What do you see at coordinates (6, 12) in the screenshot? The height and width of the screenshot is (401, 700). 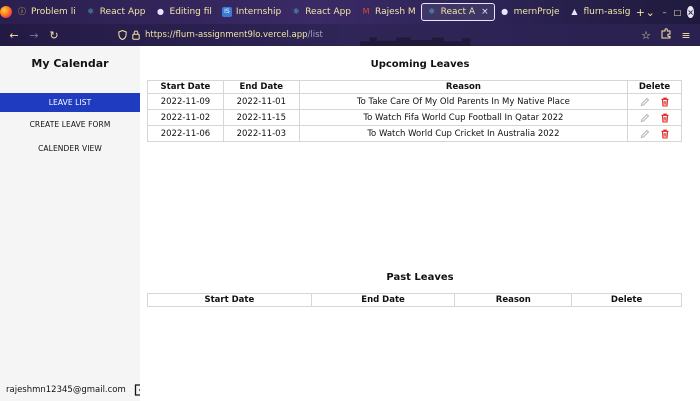 I see `firefox-icon` at bounding box center [6, 12].